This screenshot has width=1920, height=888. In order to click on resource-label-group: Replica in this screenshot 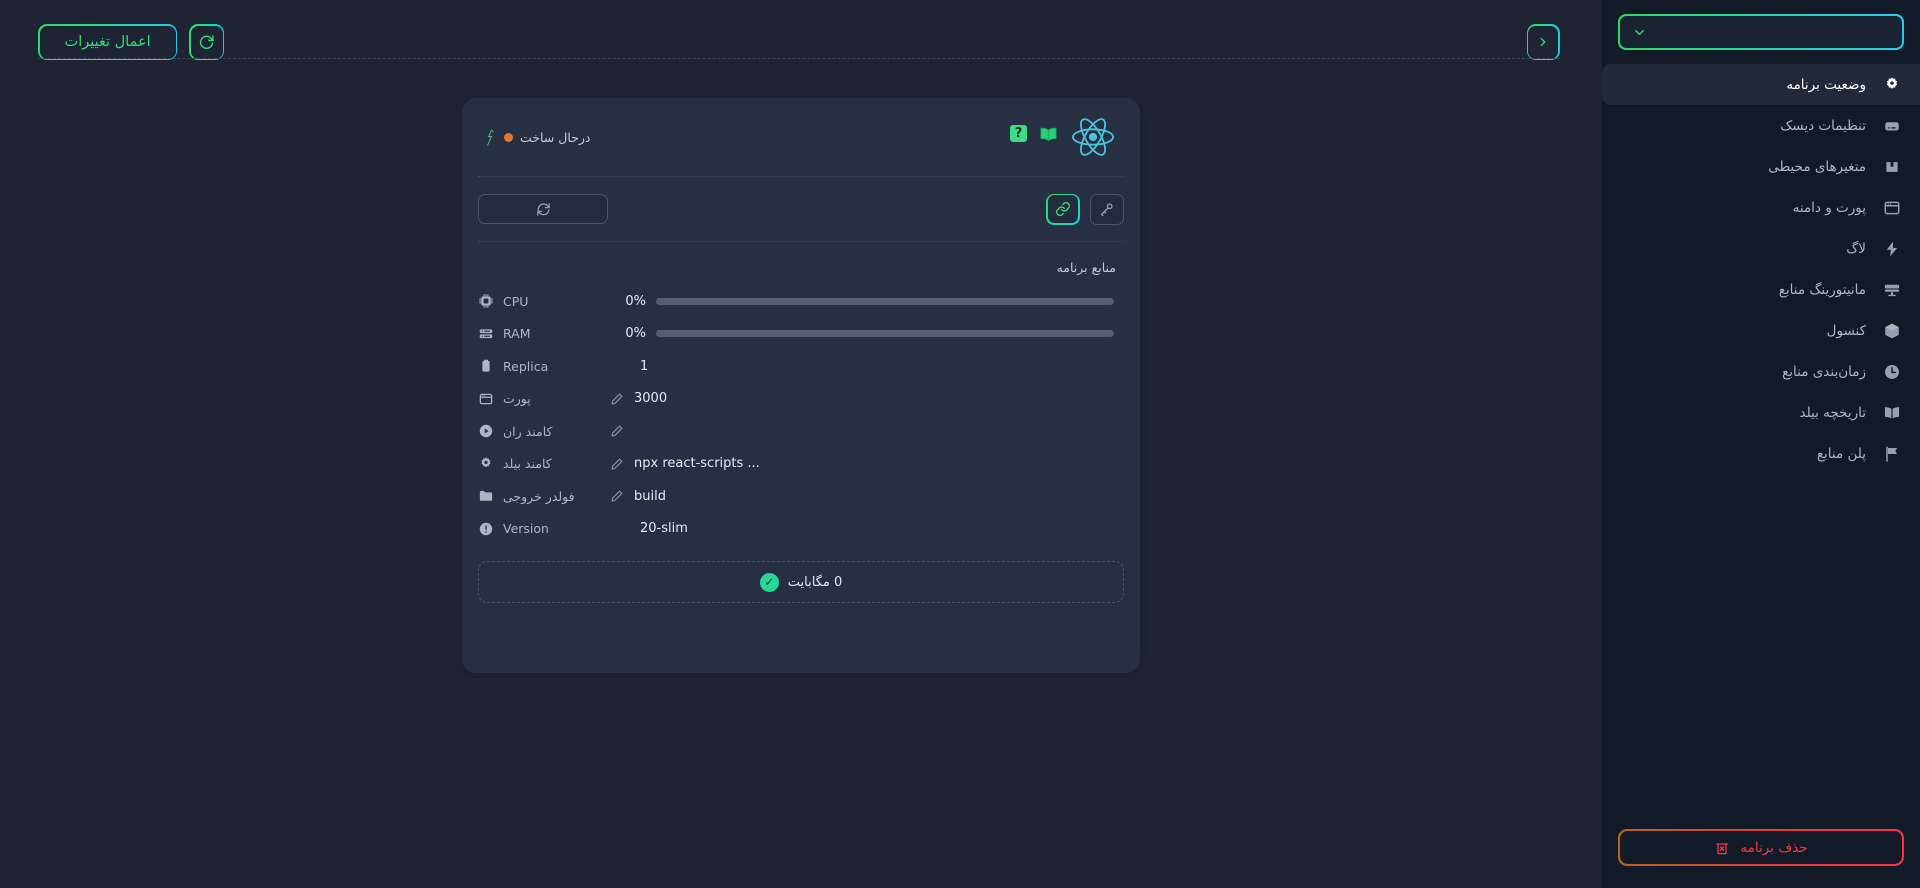, I will do `click(544, 366)`.